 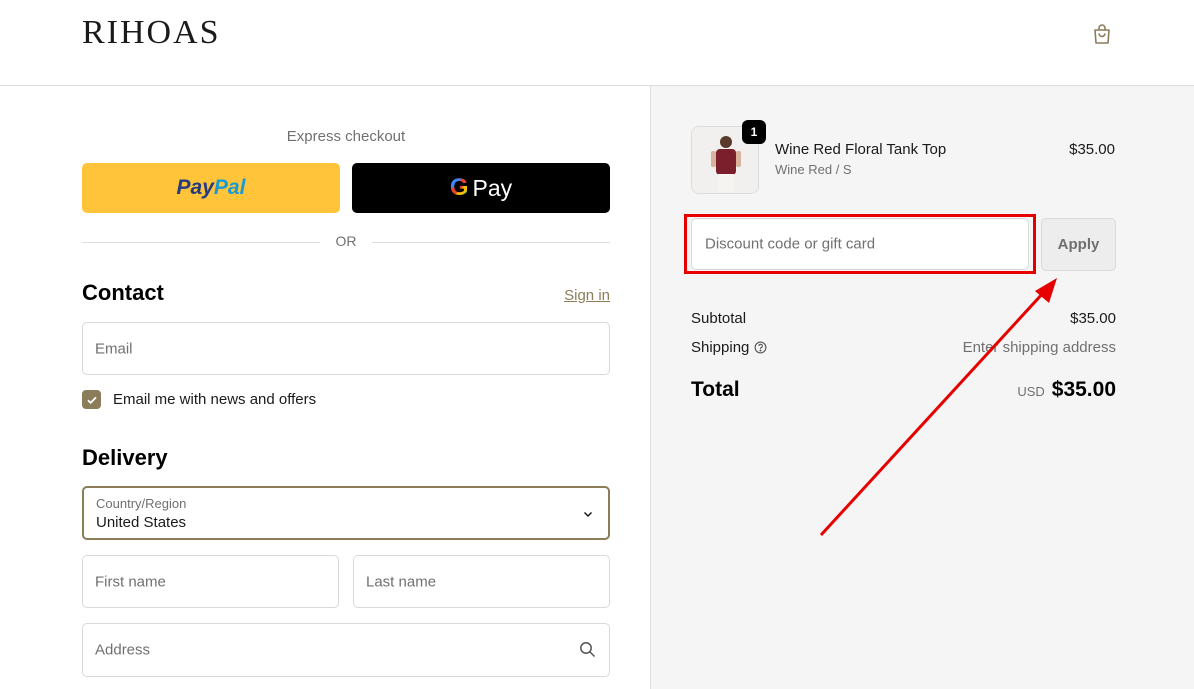 What do you see at coordinates (125, 457) in the screenshot?
I see `delivery-heading: Delivery` at bounding box center [125, 457].